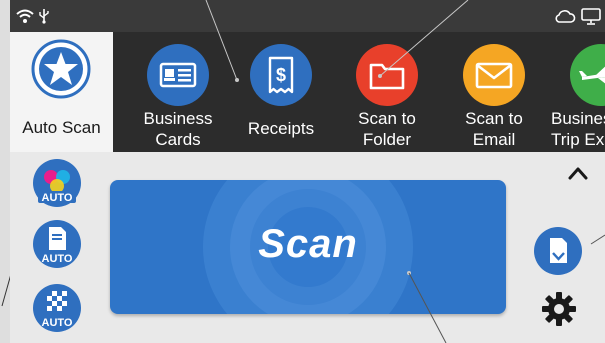 This screenshot has width=605, height=343. Describe the element at coordinates (57, 259) in the screenshot. I see `page-side-auto-label: AUTO` at that location.